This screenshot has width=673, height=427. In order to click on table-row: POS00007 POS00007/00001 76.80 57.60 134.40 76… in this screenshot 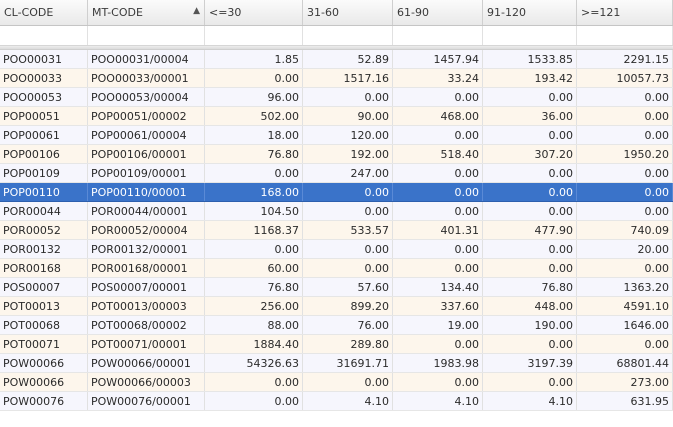, I will do `click(336, 287)`.